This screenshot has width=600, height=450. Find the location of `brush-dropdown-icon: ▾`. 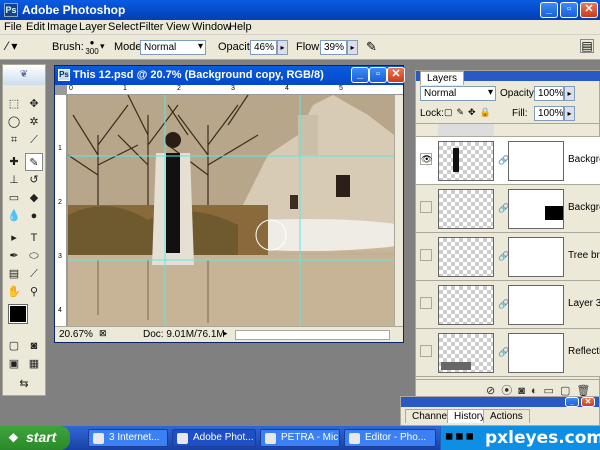

brush-dropdown-icon: ▾ is located at coordinates (102, 46).